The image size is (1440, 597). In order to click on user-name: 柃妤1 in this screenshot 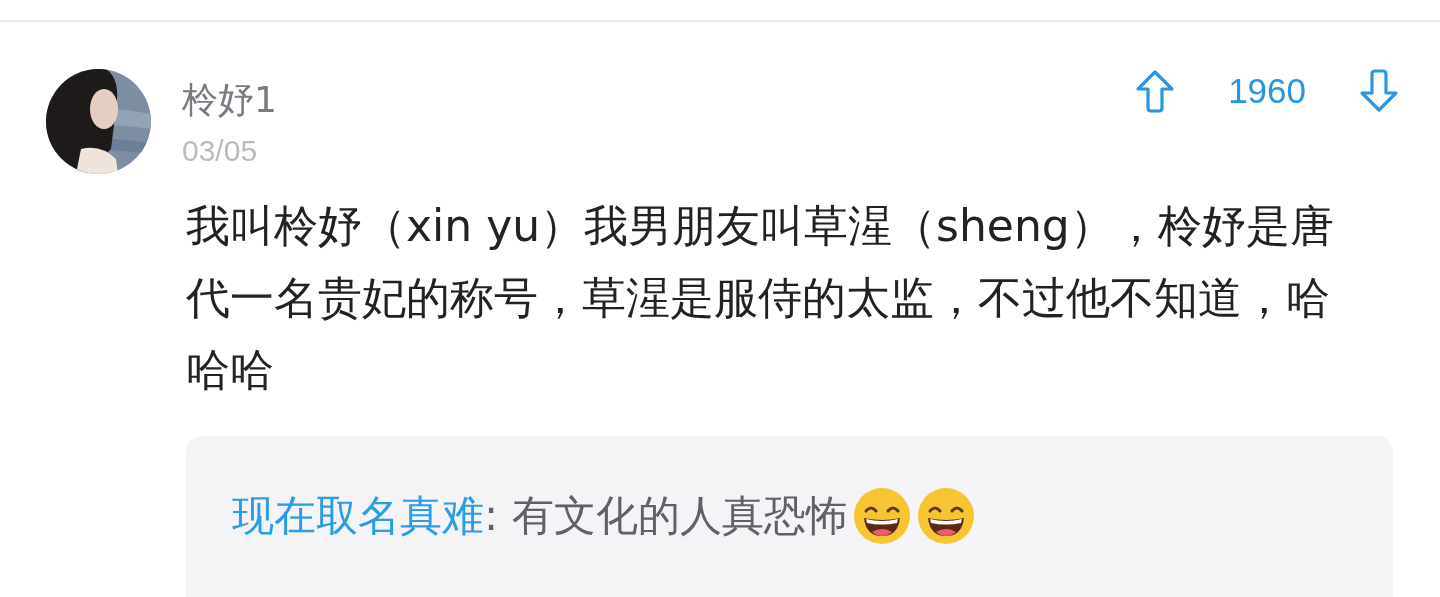, I will do `click(658, 100)`.